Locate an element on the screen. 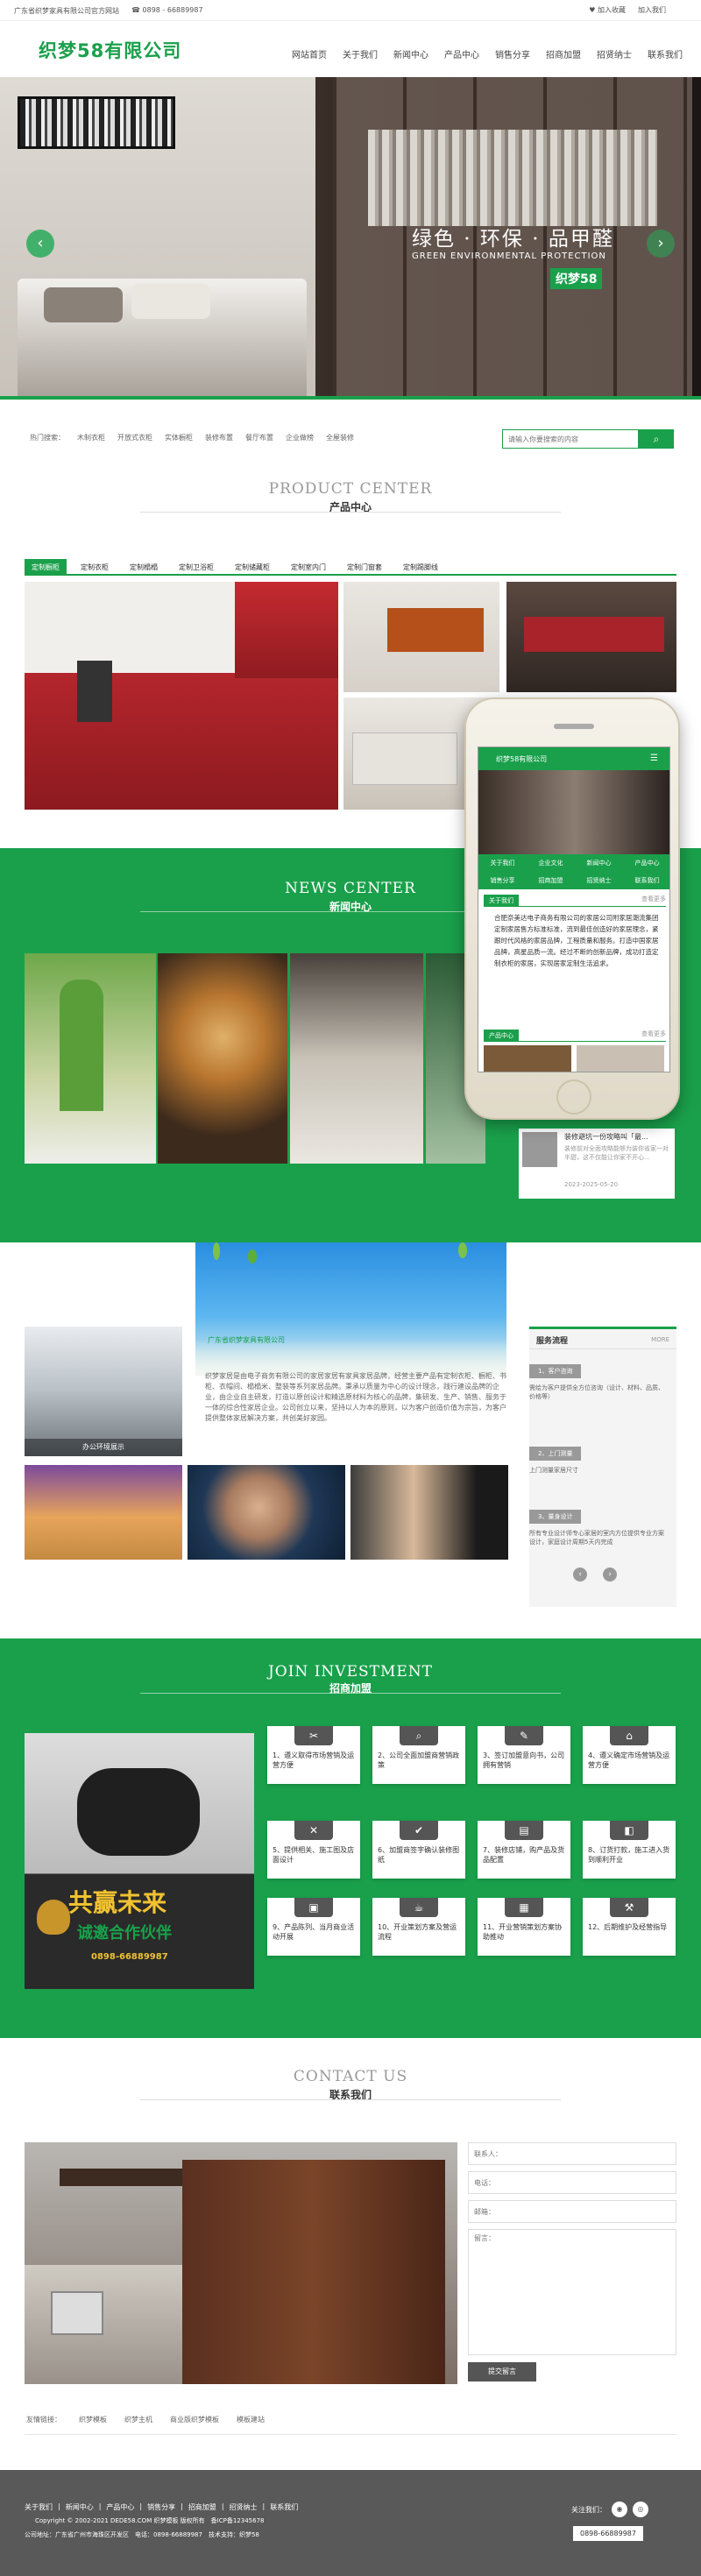 Image resolution: width=701 pixels, height=2576 pixels. hero-slogan-en: GREEN ENVIRONMENTAL PROTECTION is located at coordinates (509, 256).